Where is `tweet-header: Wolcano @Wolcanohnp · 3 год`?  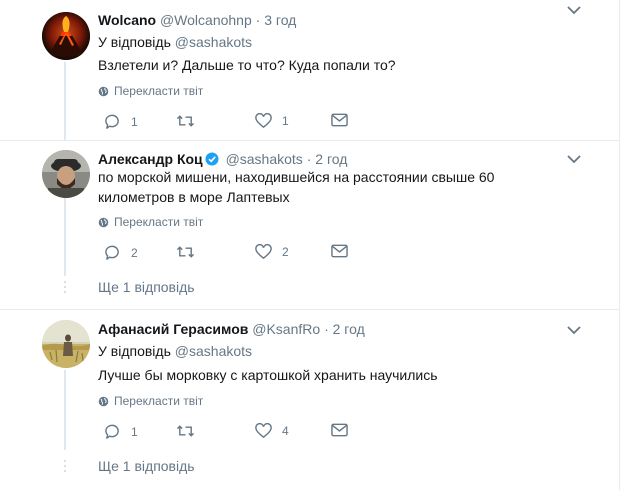
tweet-header: Wolcano @Wolcanohnp · 3 год is located at coordinates (197, 20).